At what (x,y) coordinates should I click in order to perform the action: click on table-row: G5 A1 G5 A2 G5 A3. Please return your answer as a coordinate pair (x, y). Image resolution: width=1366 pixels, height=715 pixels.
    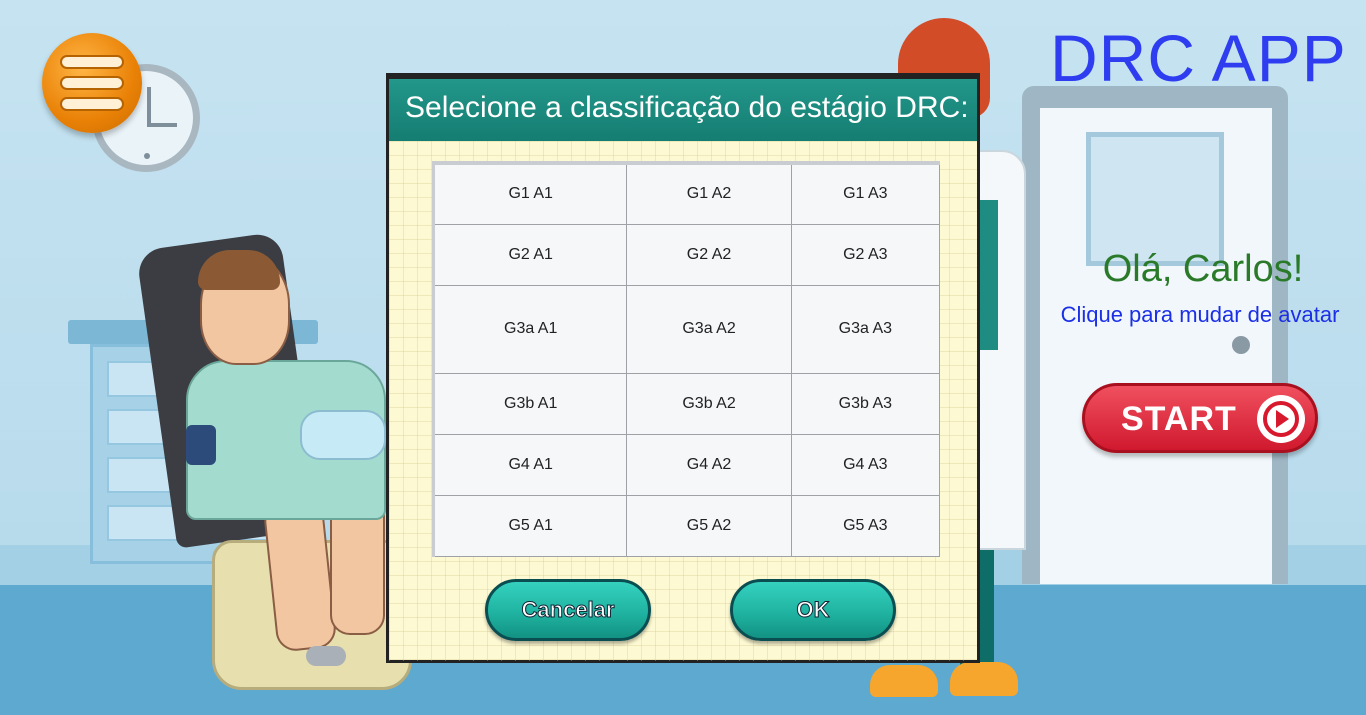
    Looking at the image, I should click on (686, 525).